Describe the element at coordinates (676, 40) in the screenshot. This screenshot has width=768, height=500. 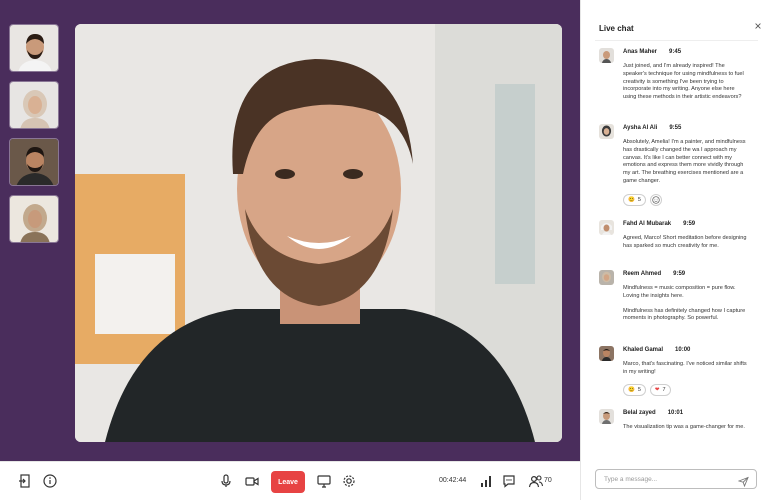
I see `chat-divider` at that location.